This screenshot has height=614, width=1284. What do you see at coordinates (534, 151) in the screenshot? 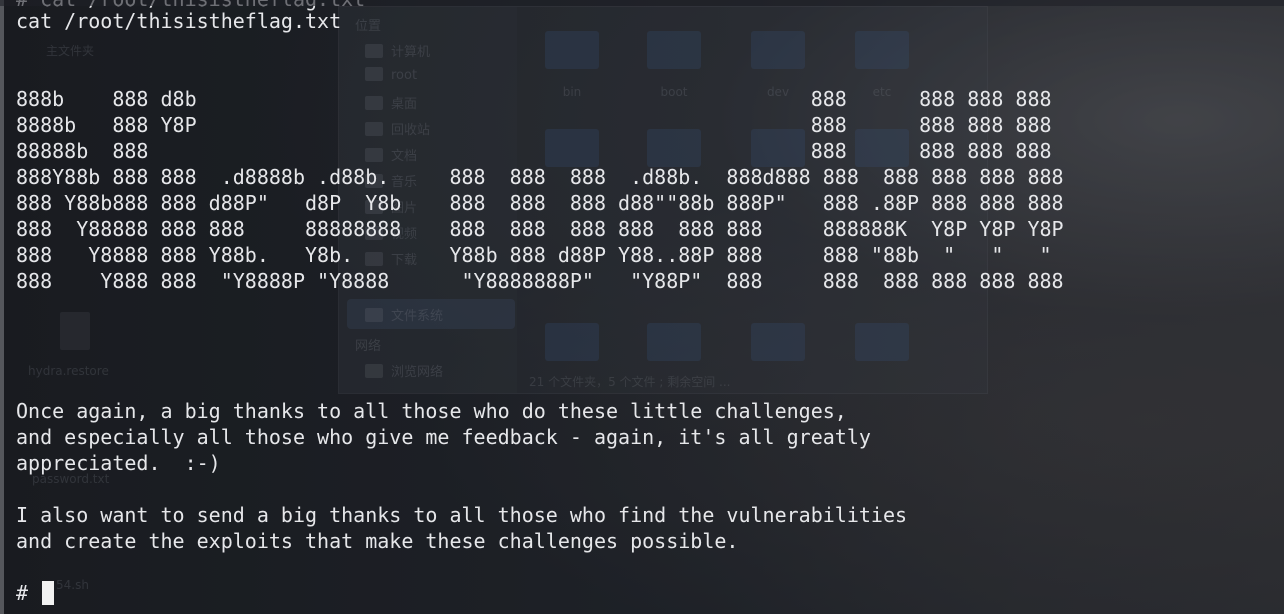
I see `ascii-art-line: 88888b 888 888 888 888 888` at bounding box center [534, 151].